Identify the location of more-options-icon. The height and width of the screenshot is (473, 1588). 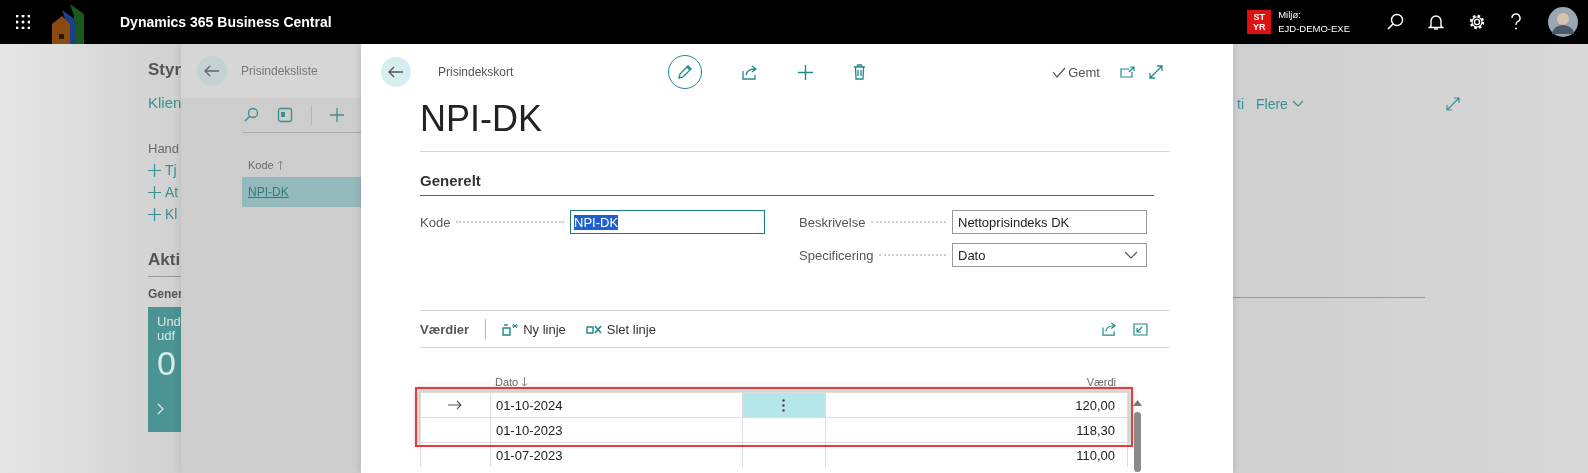
(784, 405).